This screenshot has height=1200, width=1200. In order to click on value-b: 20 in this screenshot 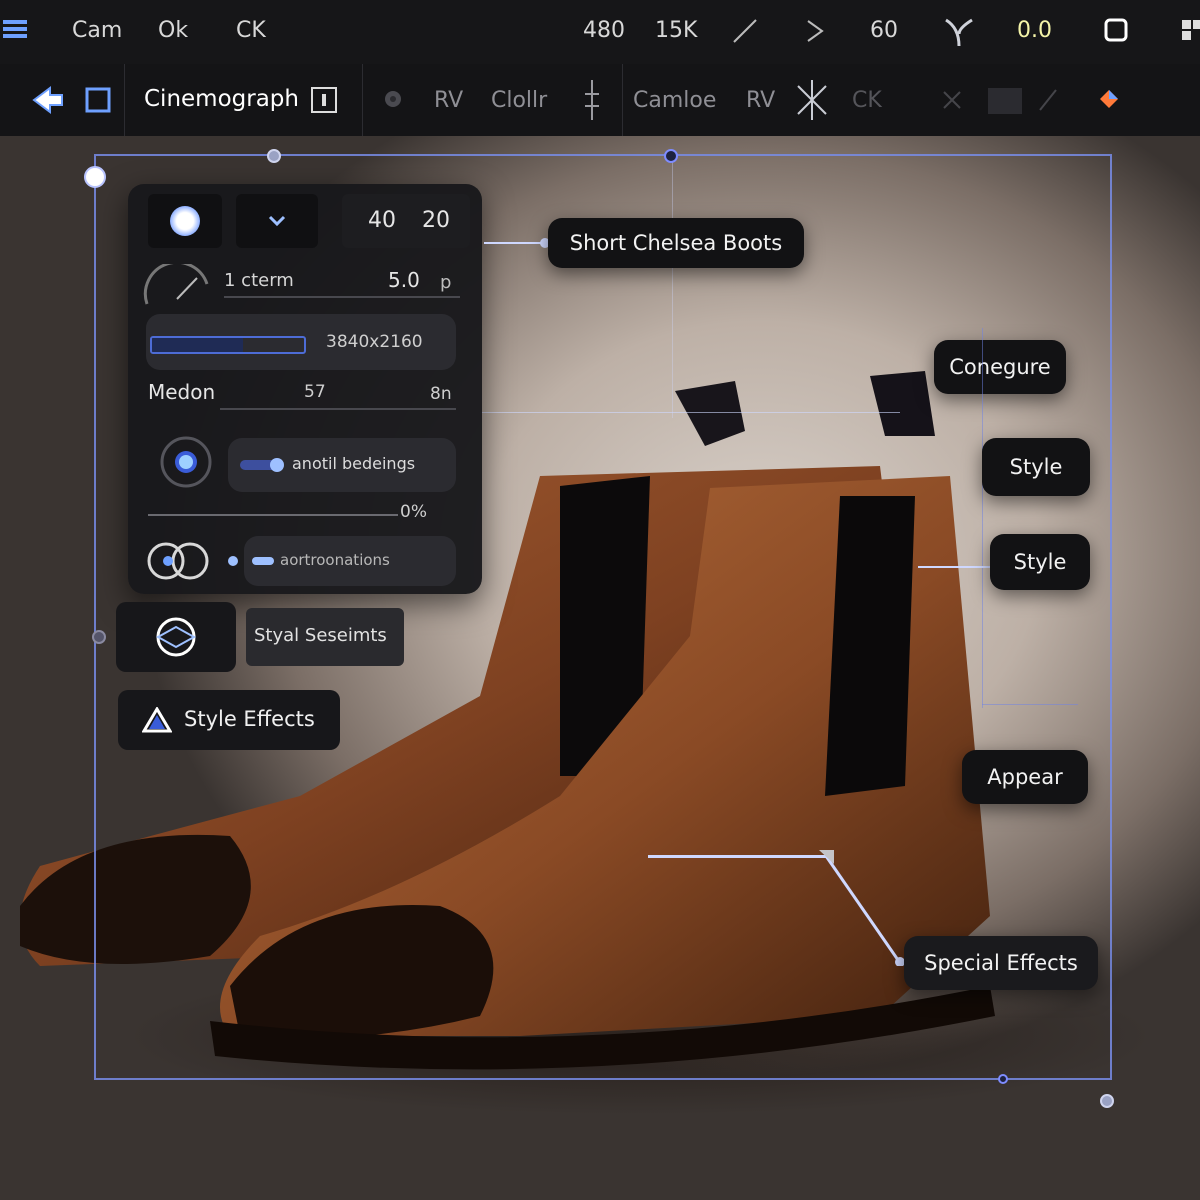, I will do `click(436, 220)`.